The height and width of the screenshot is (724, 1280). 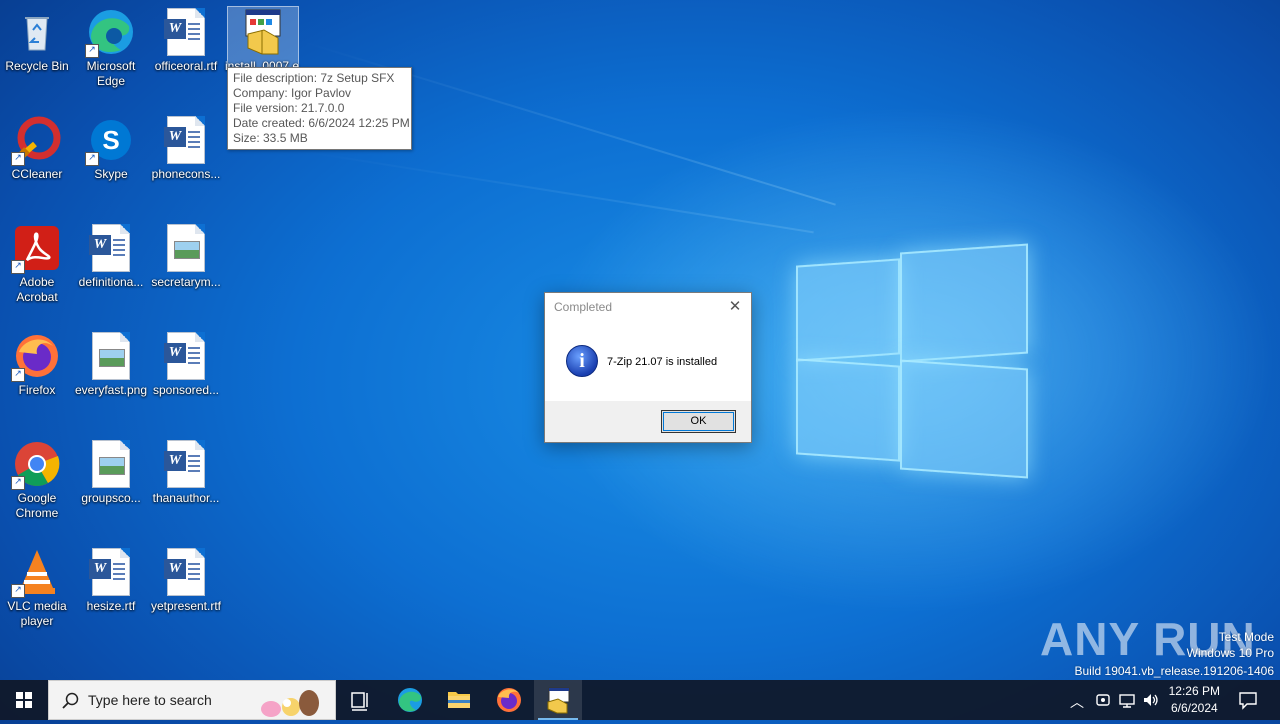 I want to click on chrome-icon: ↗, so click(x=36, y=465).